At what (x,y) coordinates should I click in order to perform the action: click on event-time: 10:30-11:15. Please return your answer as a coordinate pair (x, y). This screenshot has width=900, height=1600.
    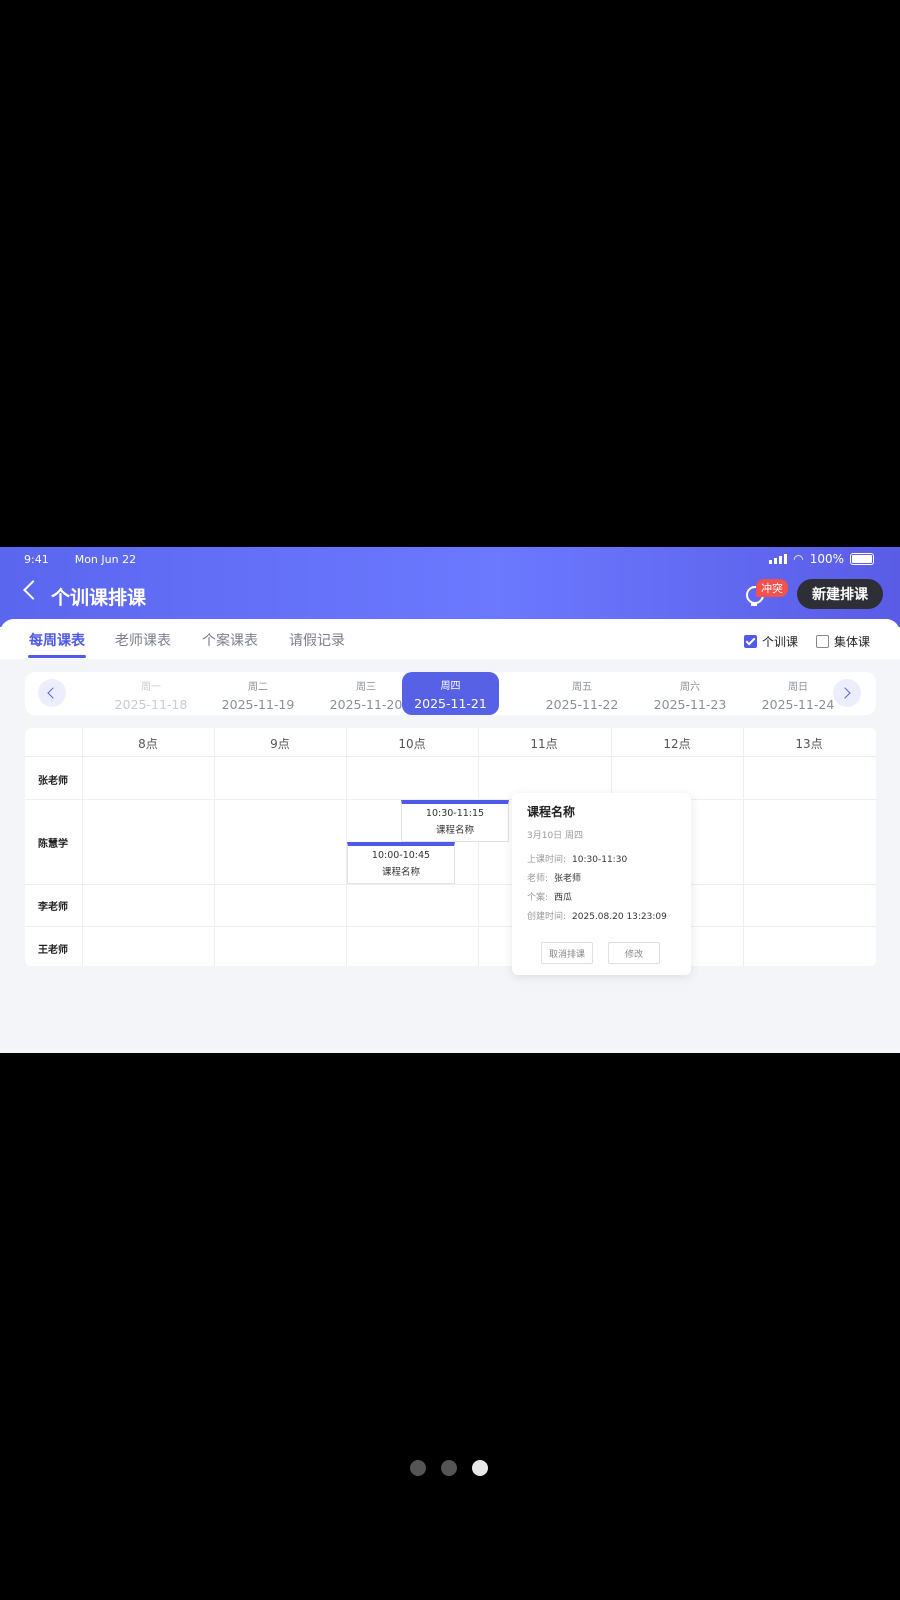
    Looking at the image, I should click on (455, 813).